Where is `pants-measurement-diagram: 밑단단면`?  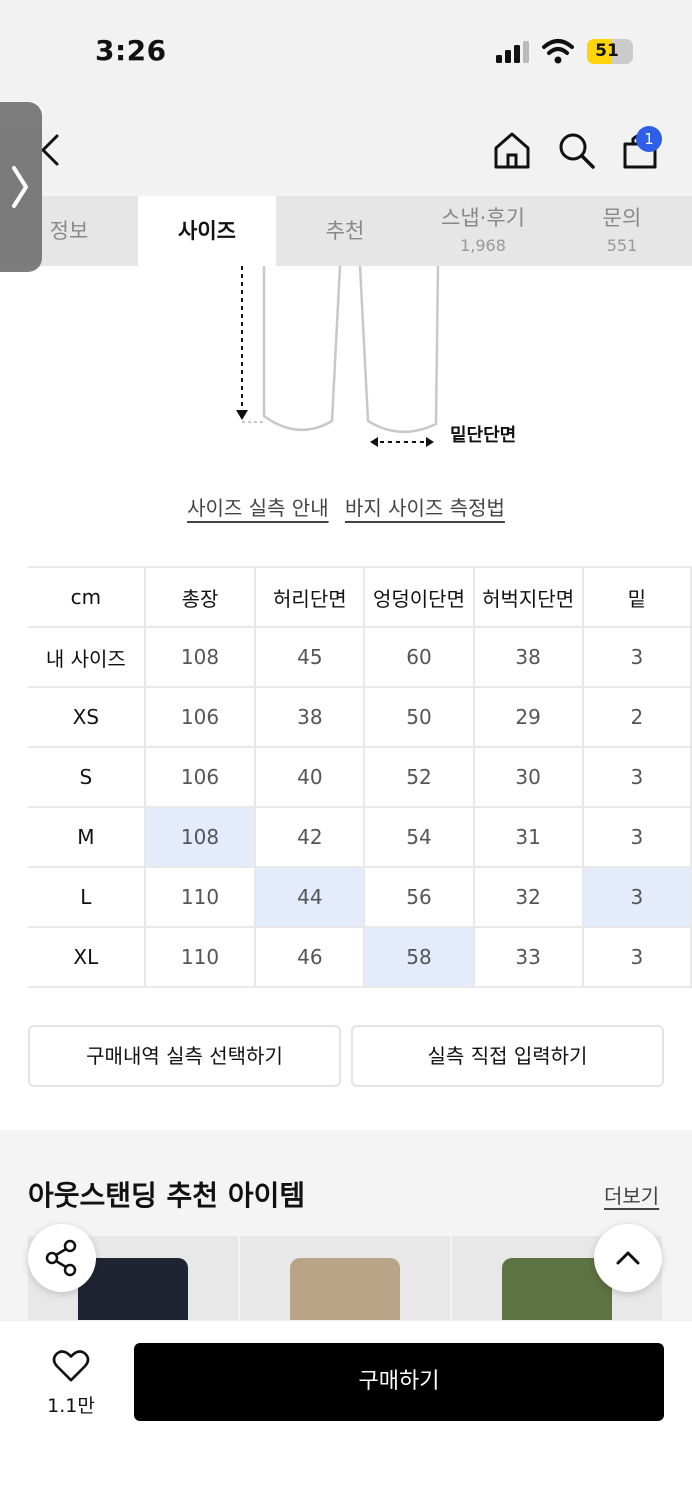 pants-measurement-diagram: 밑단단면 is located at coordinates (376, 356).